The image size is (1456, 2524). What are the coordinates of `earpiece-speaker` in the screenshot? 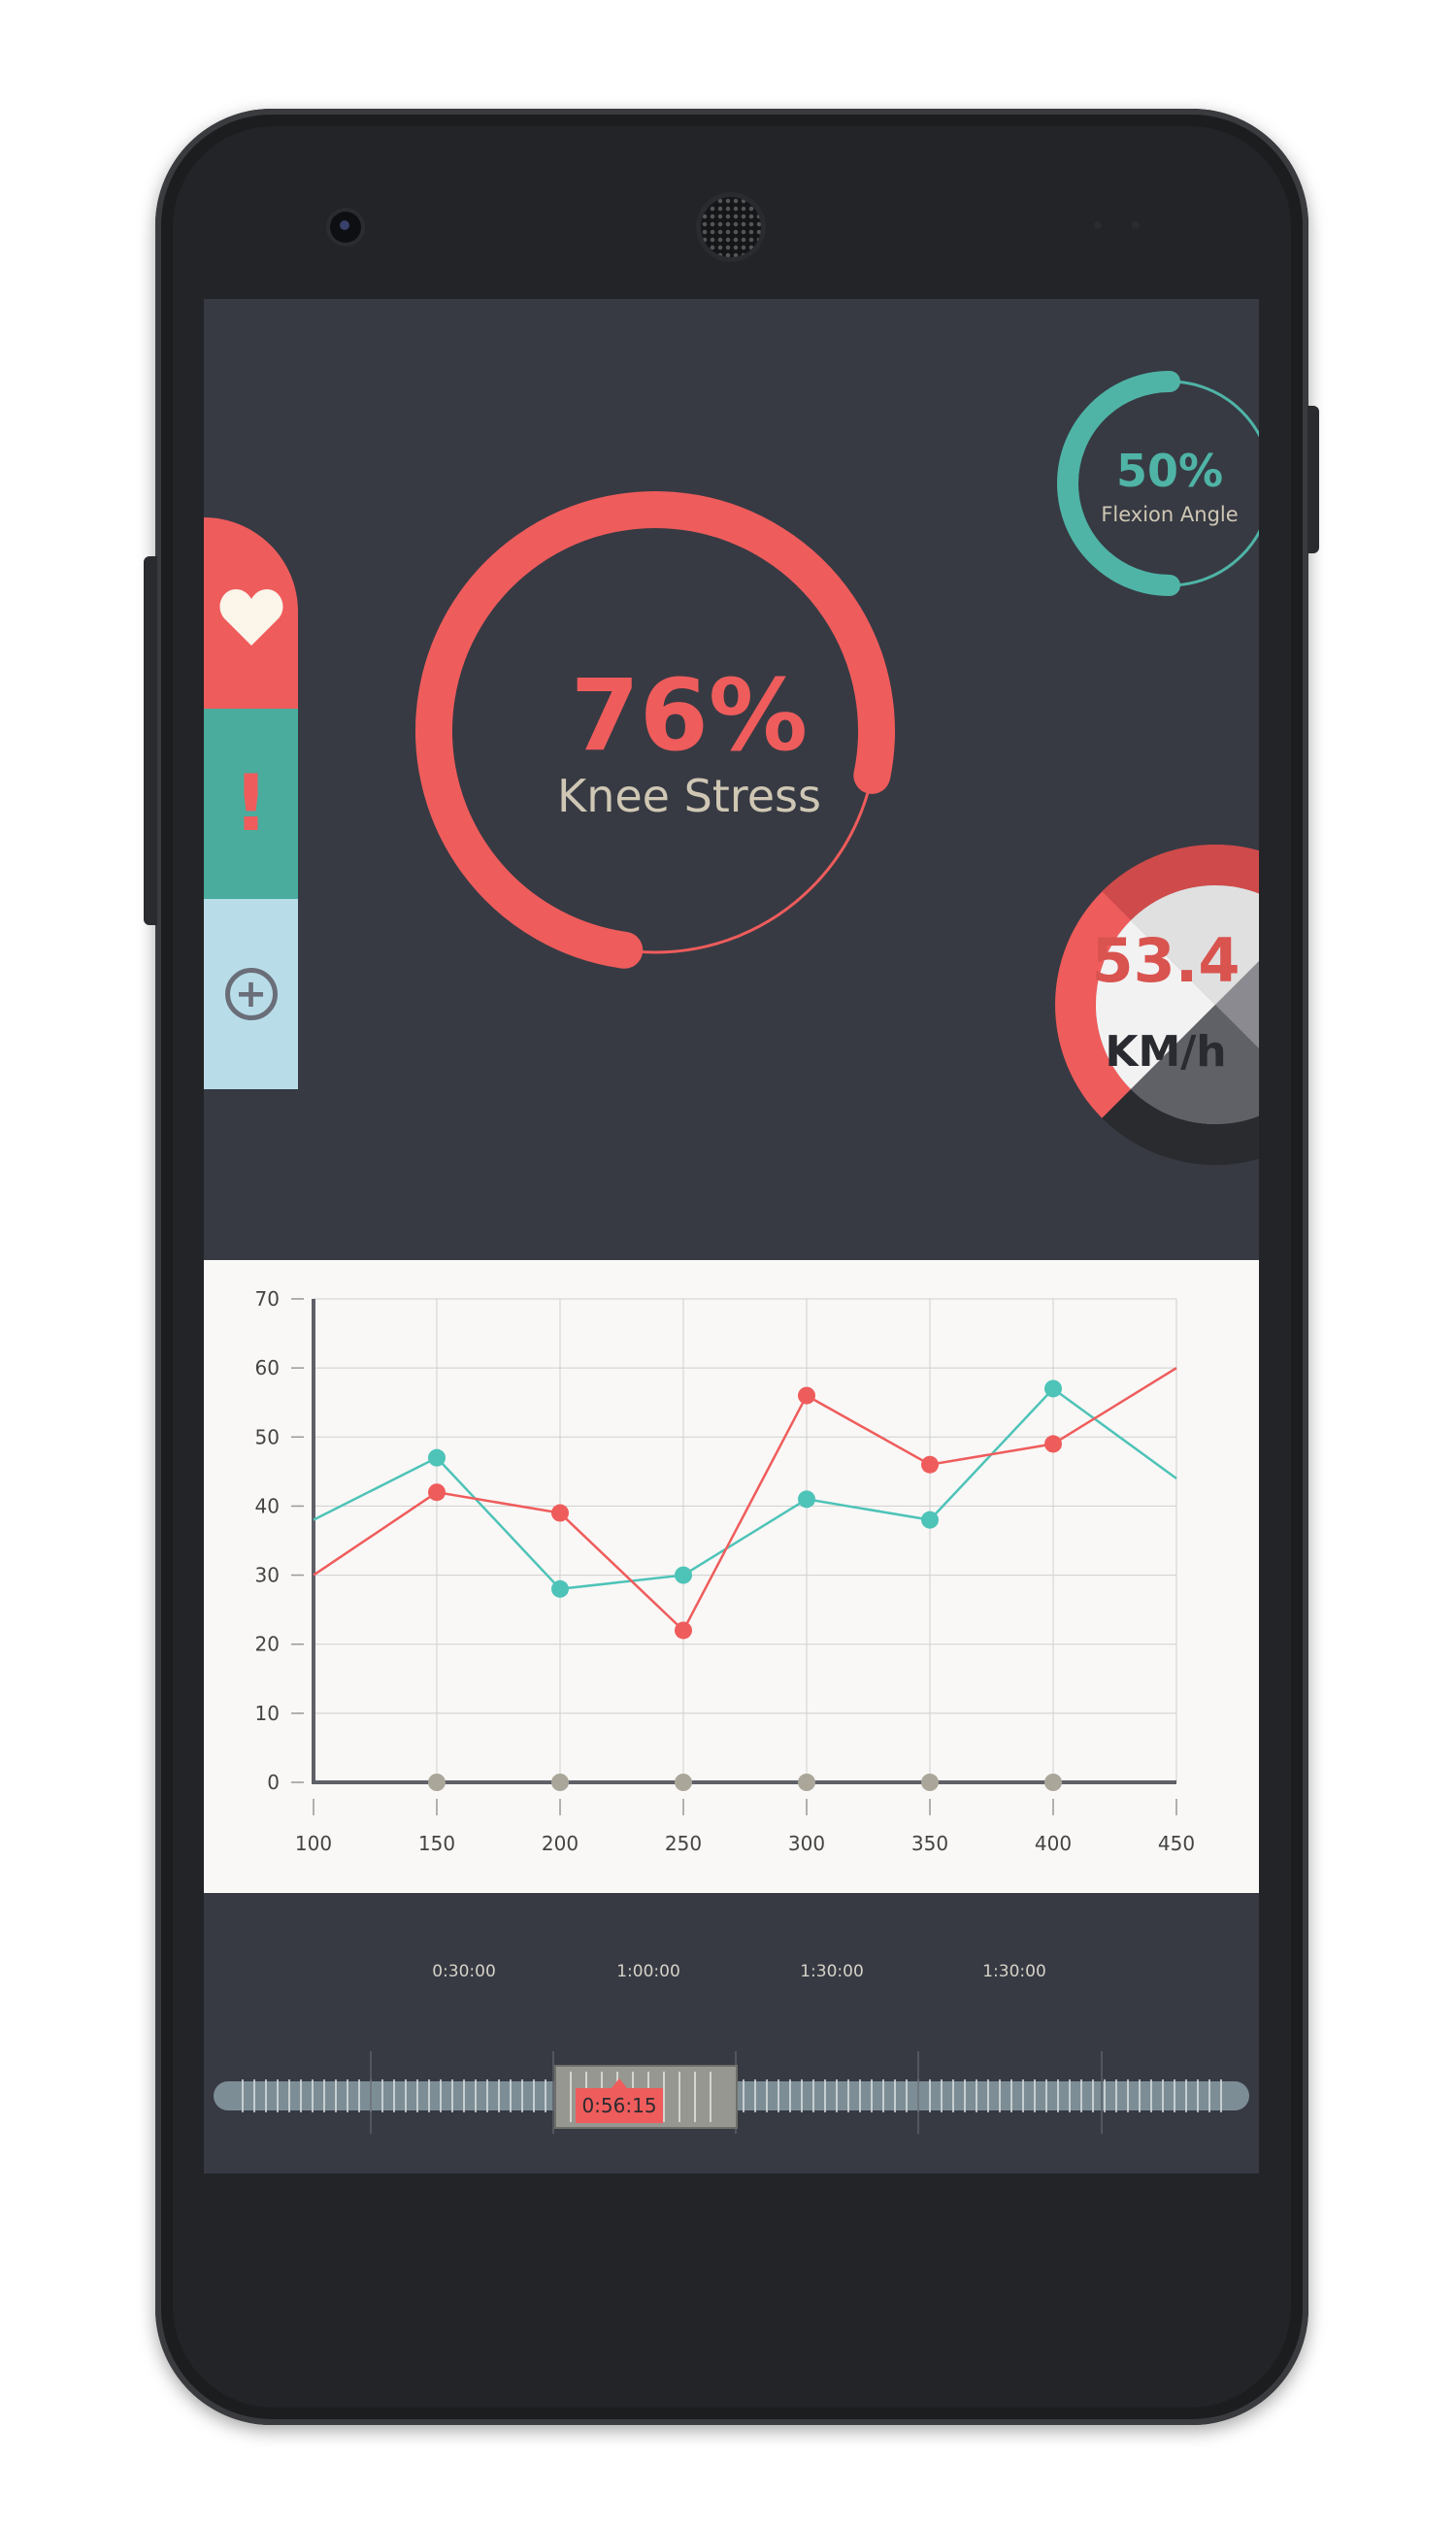 It's located at (731, 227).